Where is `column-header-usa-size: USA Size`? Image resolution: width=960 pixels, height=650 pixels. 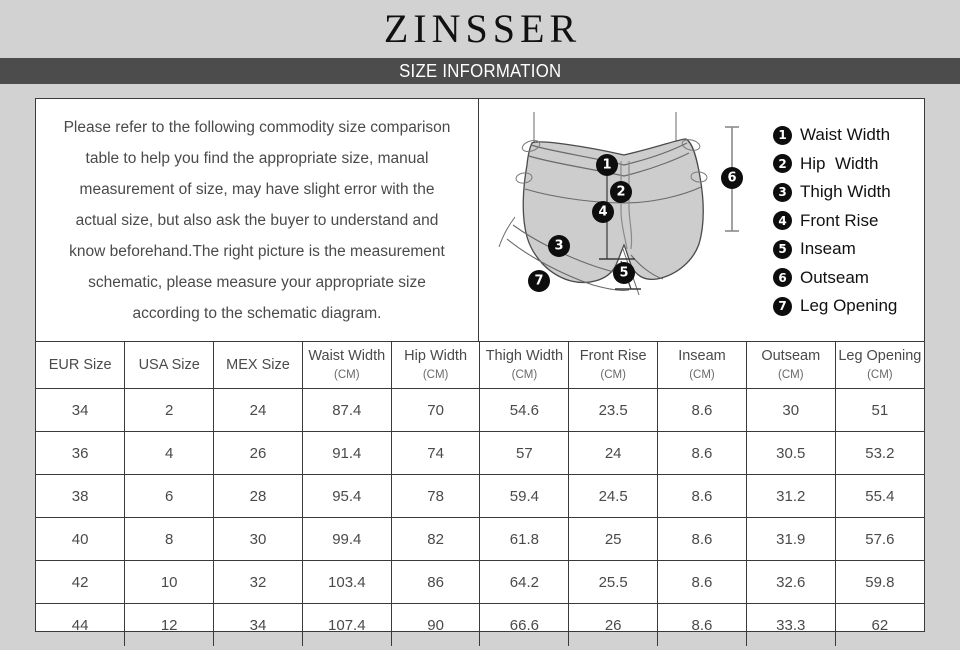 column-header-usa-size: USA Size is located at coordinates (169, 365).